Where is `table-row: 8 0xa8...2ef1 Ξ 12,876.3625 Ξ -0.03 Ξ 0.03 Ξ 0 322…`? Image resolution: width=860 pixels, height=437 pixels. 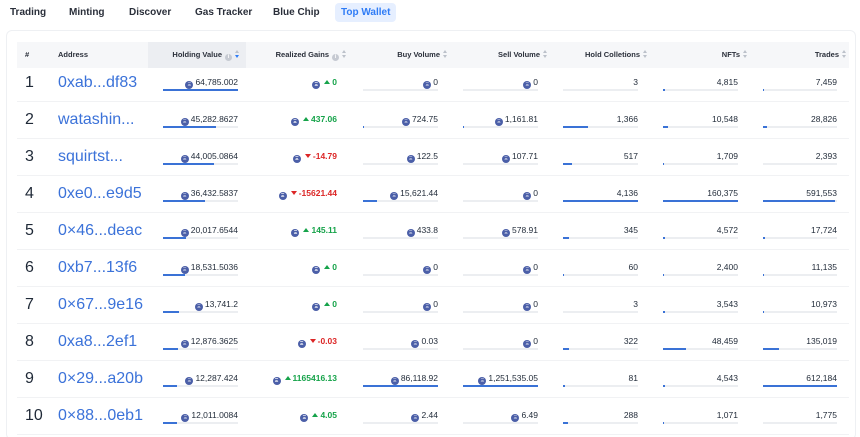 table-row: 8 0xa8...2ef1 Ξ 12,876.3625 Ξ -0.03 Ξ 0.03 Ξ 0 322… is located at coordinates (433, 342).